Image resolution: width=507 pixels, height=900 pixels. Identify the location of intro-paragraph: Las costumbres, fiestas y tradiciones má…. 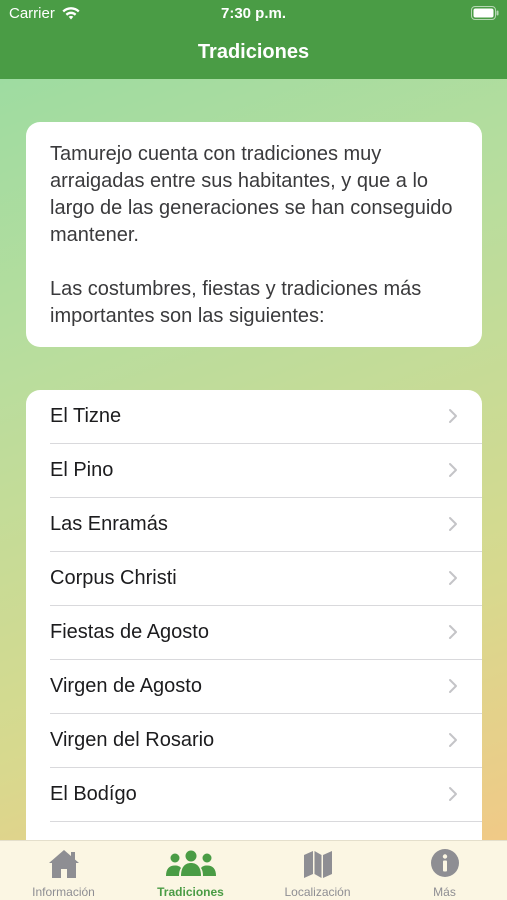
(236, 302).